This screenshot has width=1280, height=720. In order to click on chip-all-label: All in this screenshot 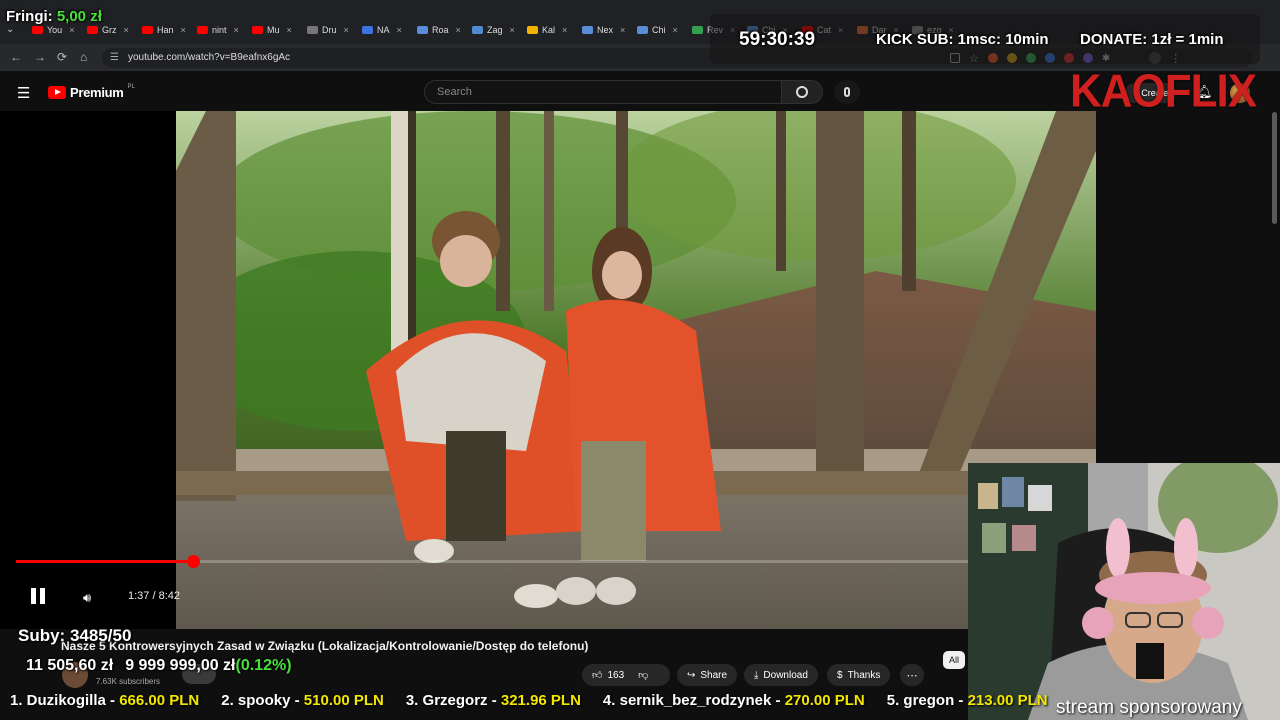, I will do `click(954, 660)`.